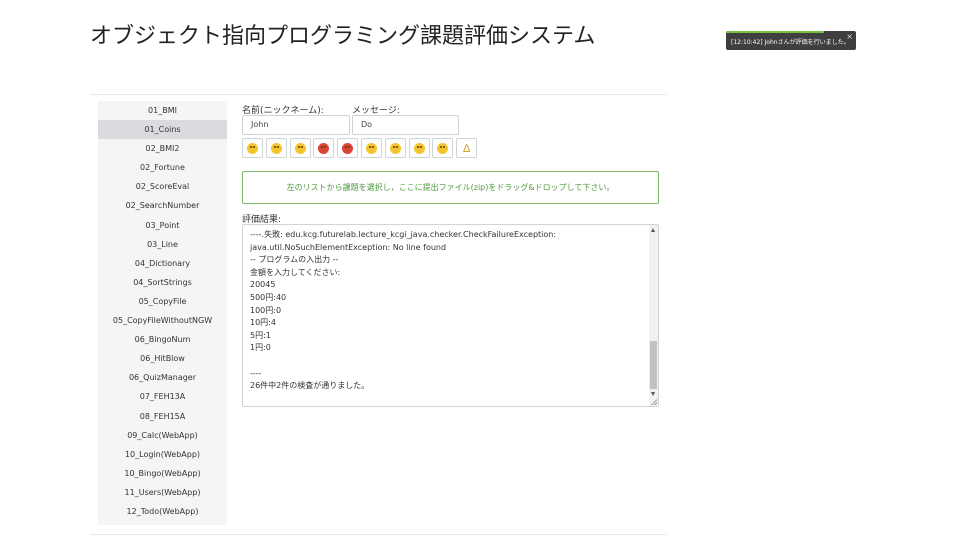  I want to click on squint-face-icon, so click(300, 148).